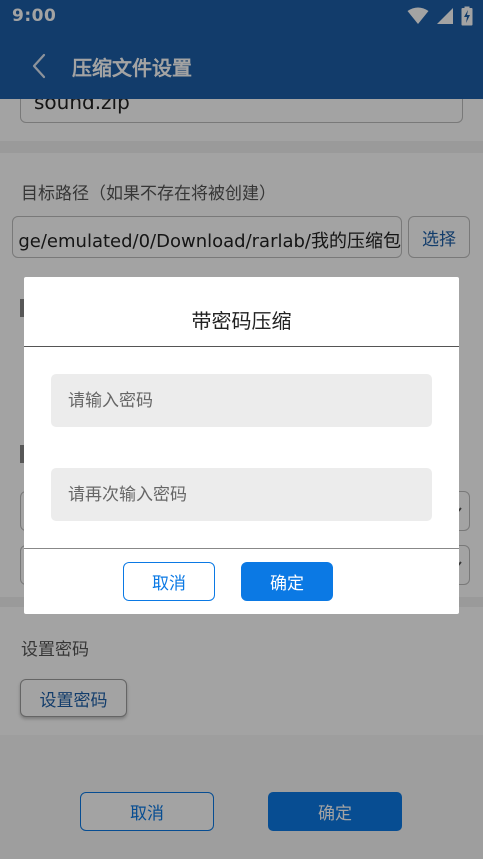  I want to click on password-input, so click(241, 400).